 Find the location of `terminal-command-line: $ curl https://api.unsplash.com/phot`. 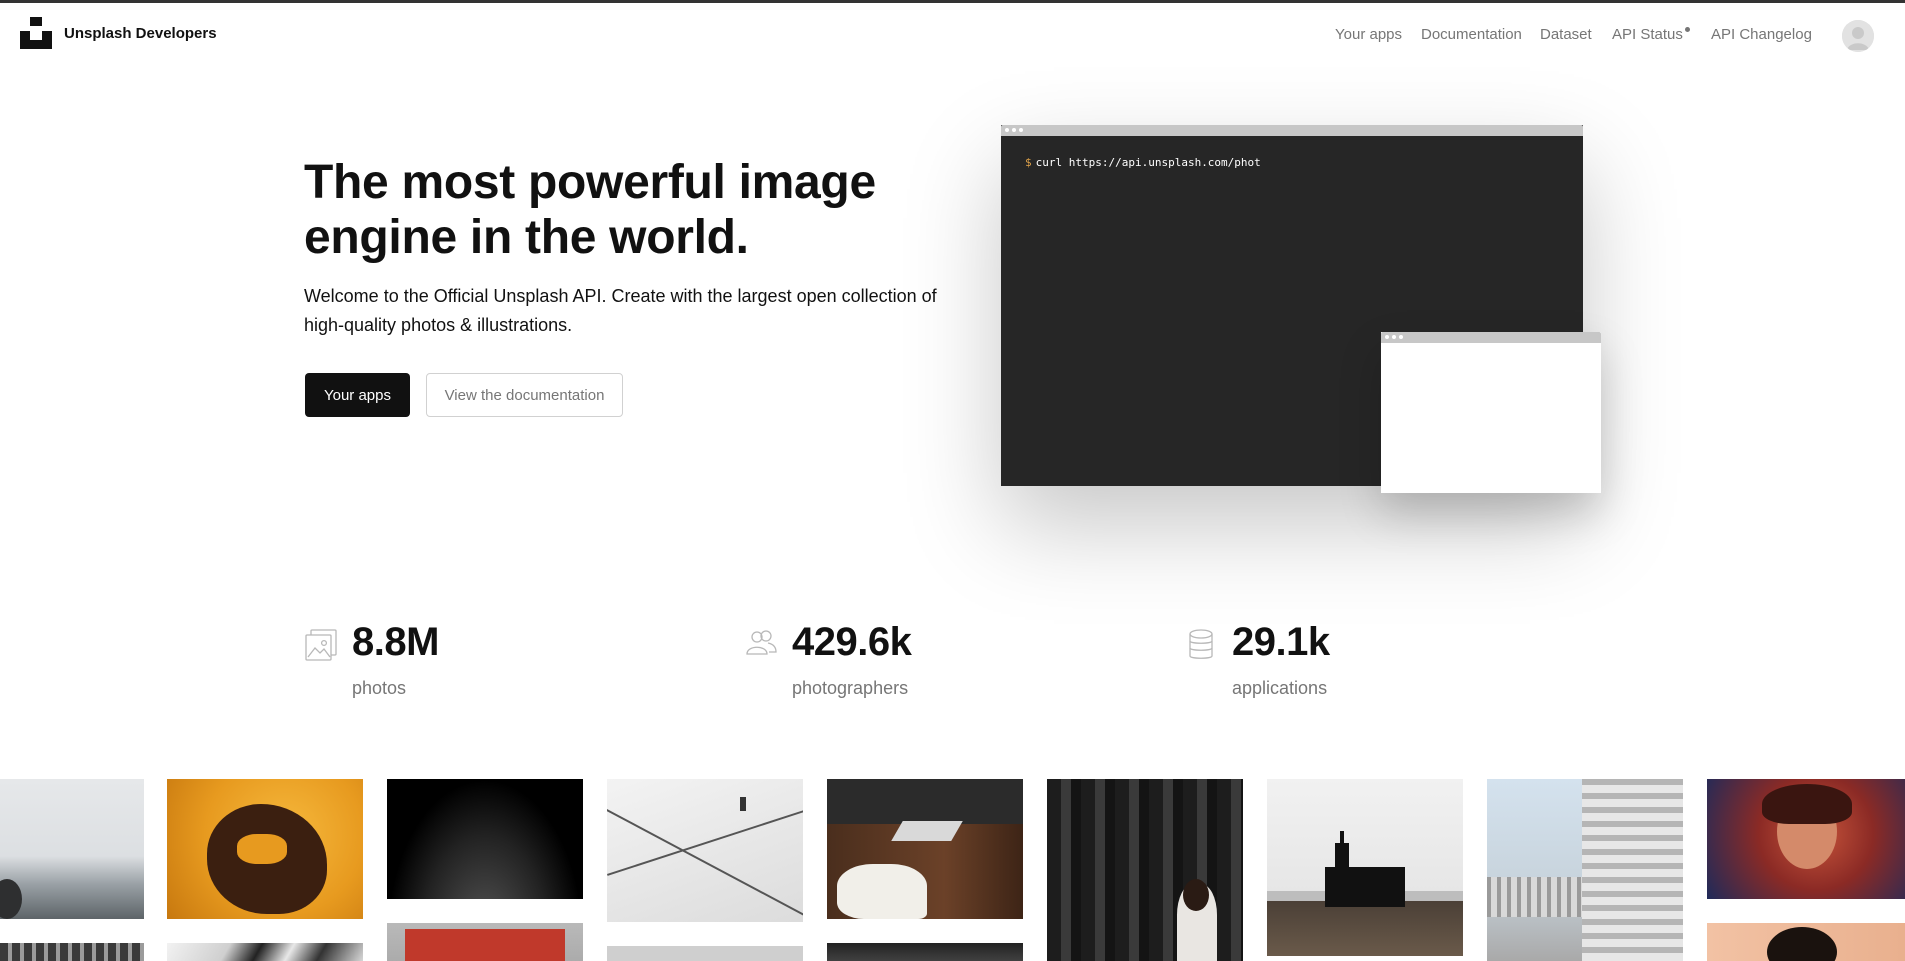

terminal-command-line: $ curl https://api.unsplash.com/phot is located at coordinates (1143, 162).